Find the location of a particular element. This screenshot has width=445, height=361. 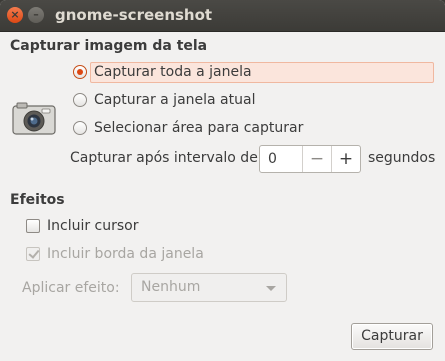

radio-select-area: Selecionar área para capturar is located at coordinates (188, 128).